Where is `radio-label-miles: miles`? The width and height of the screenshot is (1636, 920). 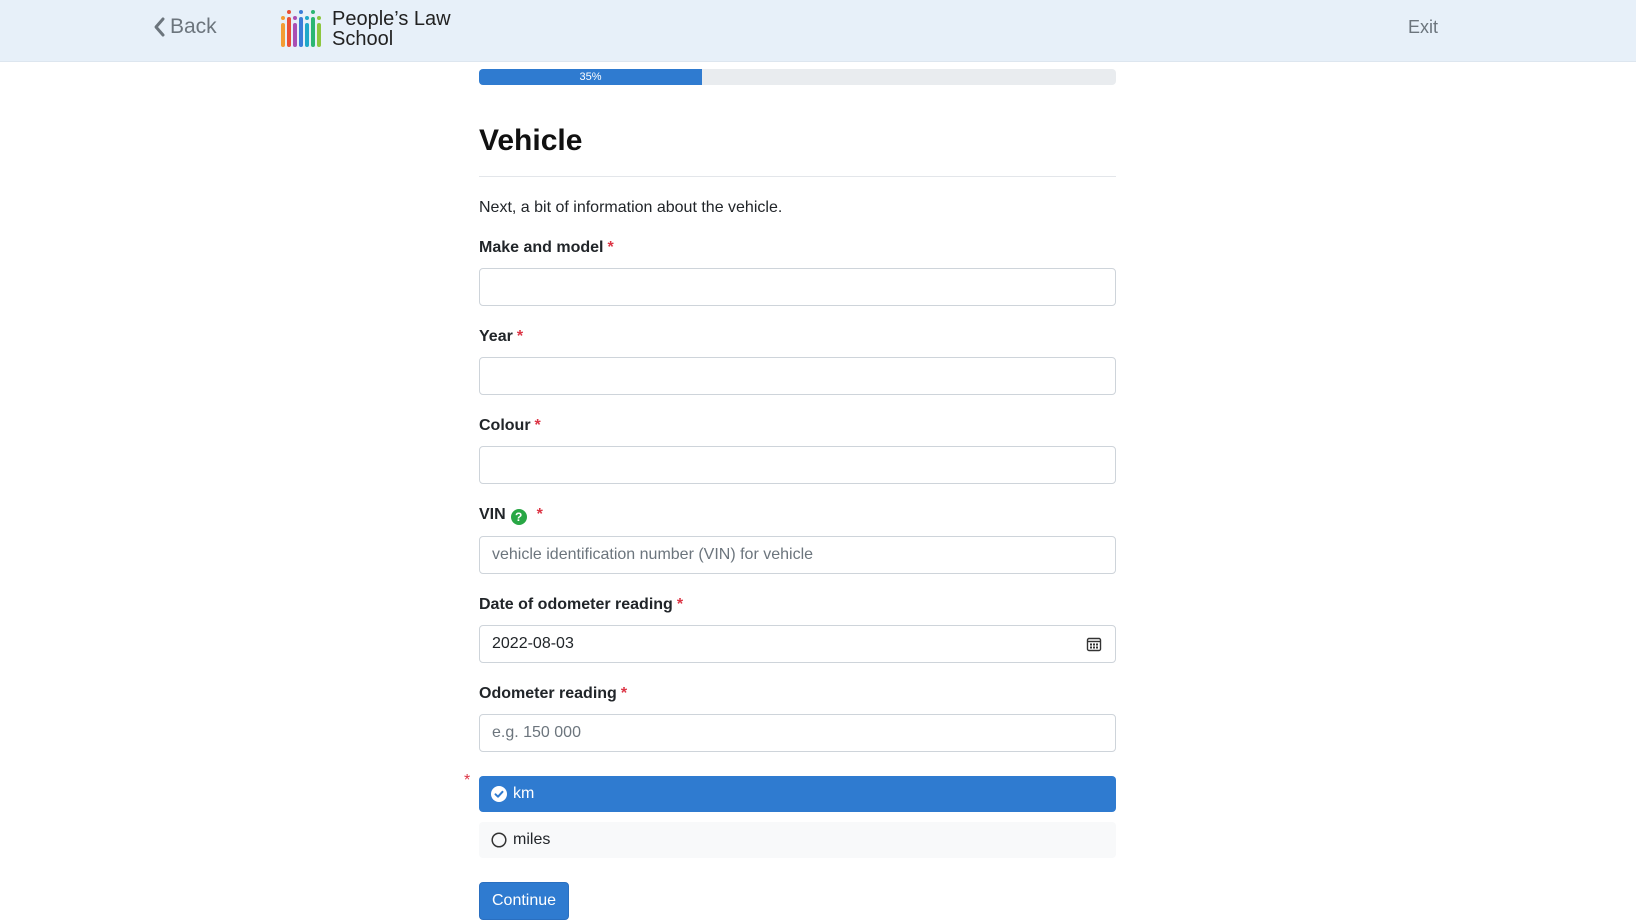
radio-label-miles: miles is located at coordinates (532, 839).